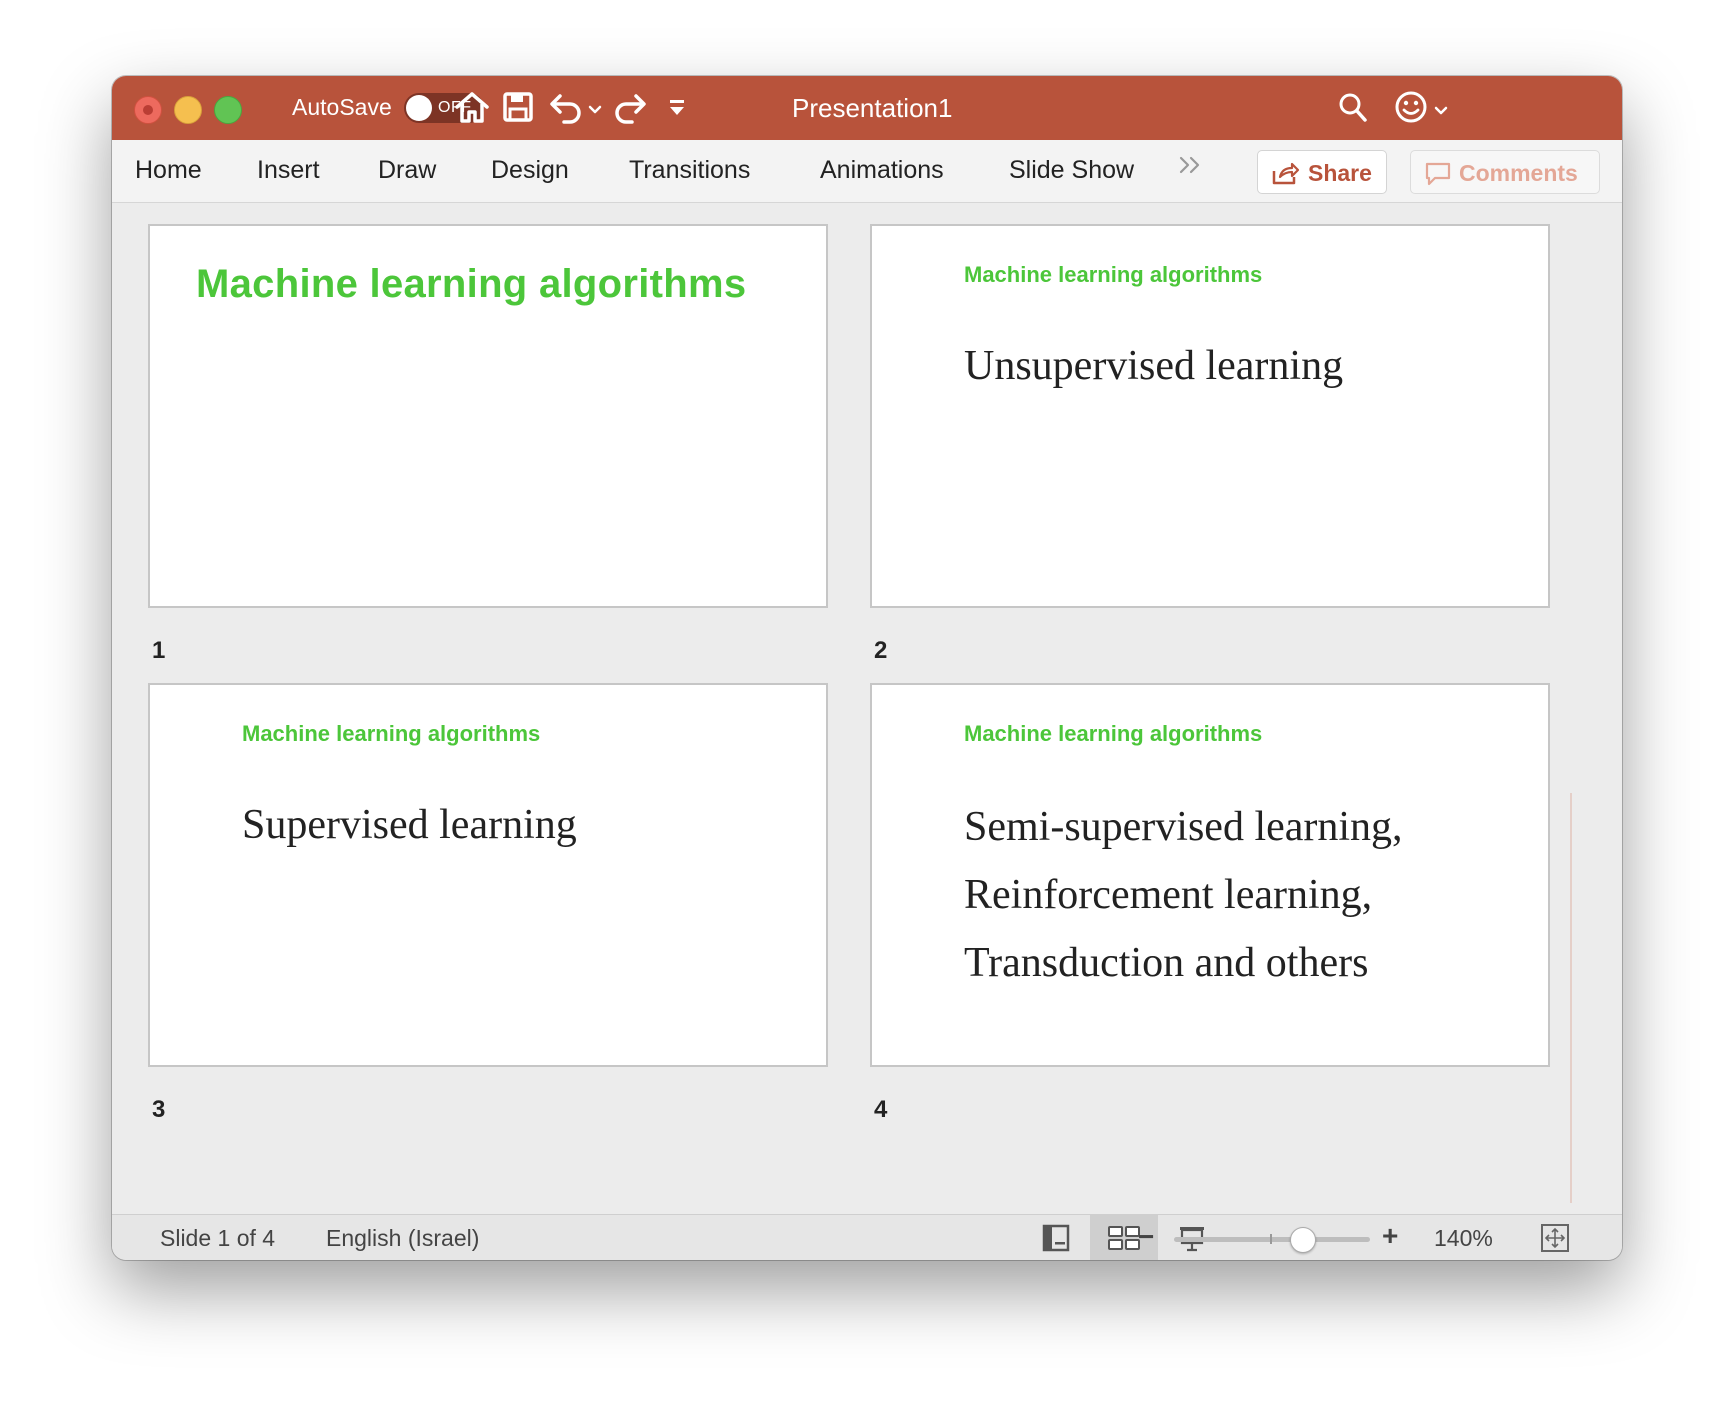 This screenshot has width=1730, height=1406. I want to click on zoom-slider-track, so click(1272, 1239).